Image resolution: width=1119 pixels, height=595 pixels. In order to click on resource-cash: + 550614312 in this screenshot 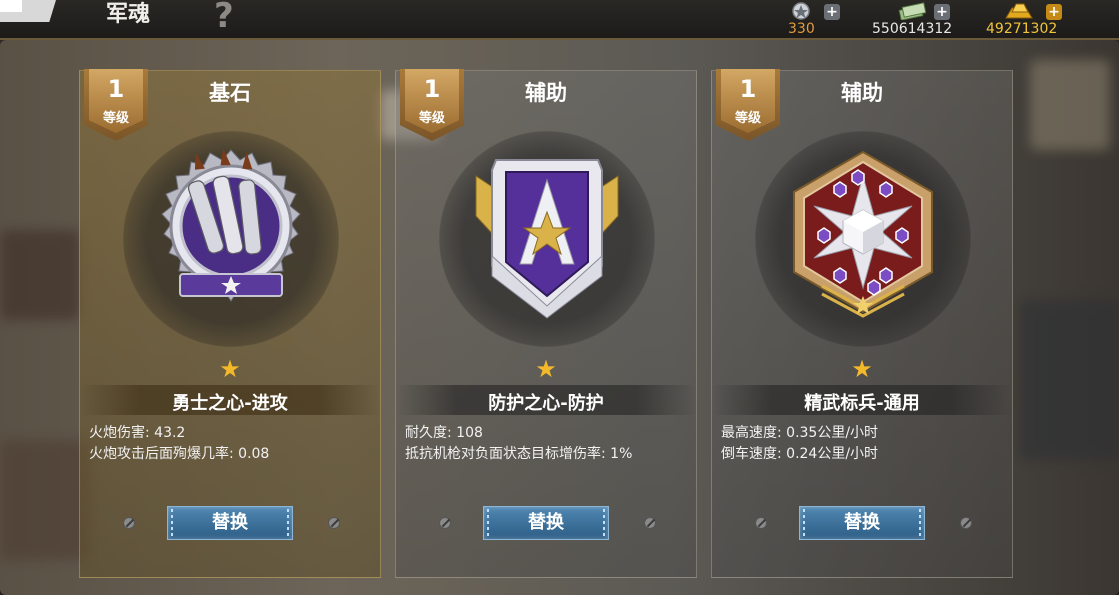, I will do `click(917, 19)`.